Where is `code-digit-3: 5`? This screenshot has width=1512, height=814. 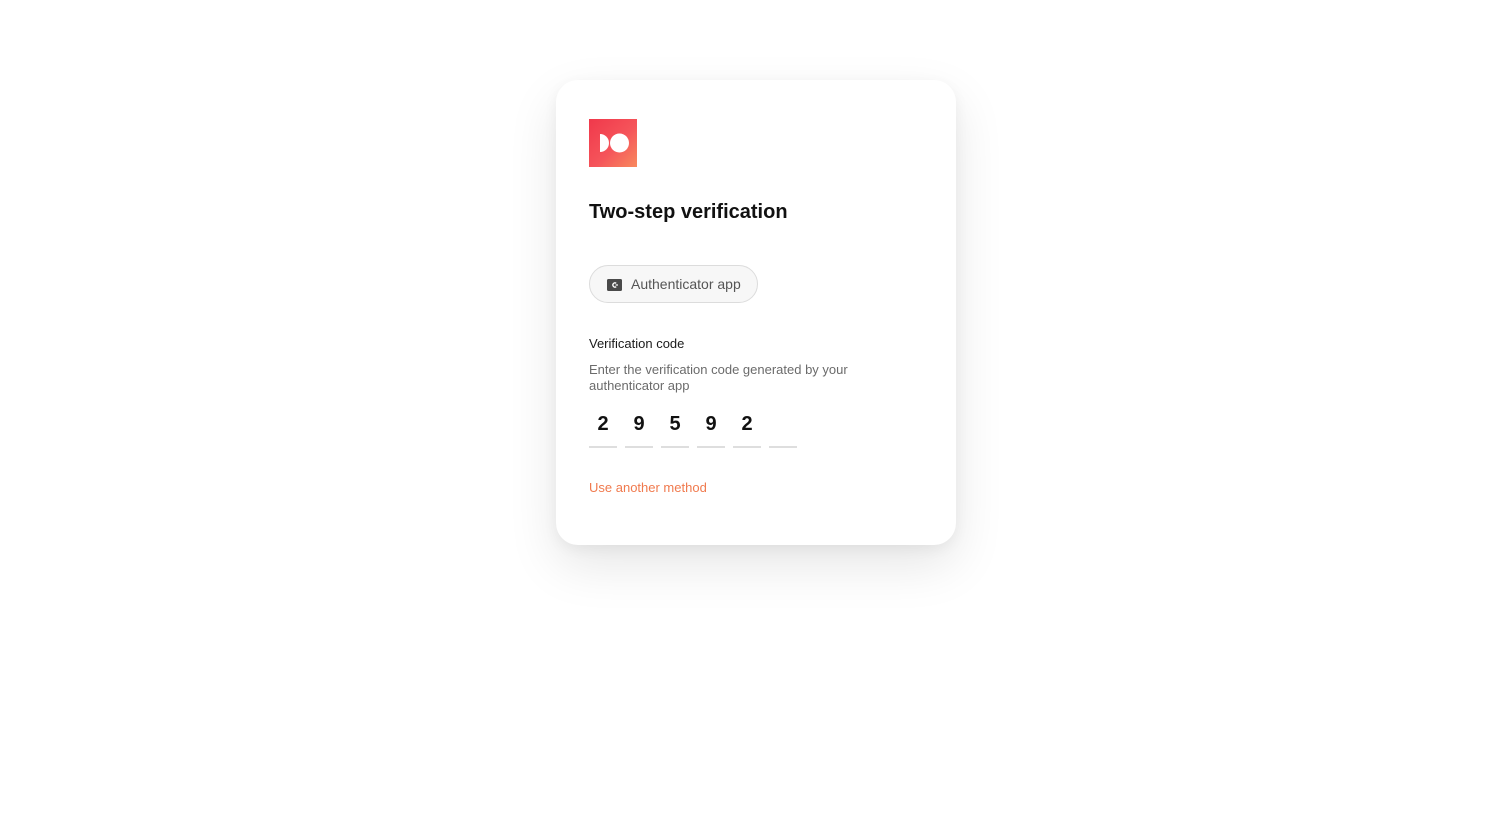 code-digit-3: 5 is located at coordinates (675, 426).